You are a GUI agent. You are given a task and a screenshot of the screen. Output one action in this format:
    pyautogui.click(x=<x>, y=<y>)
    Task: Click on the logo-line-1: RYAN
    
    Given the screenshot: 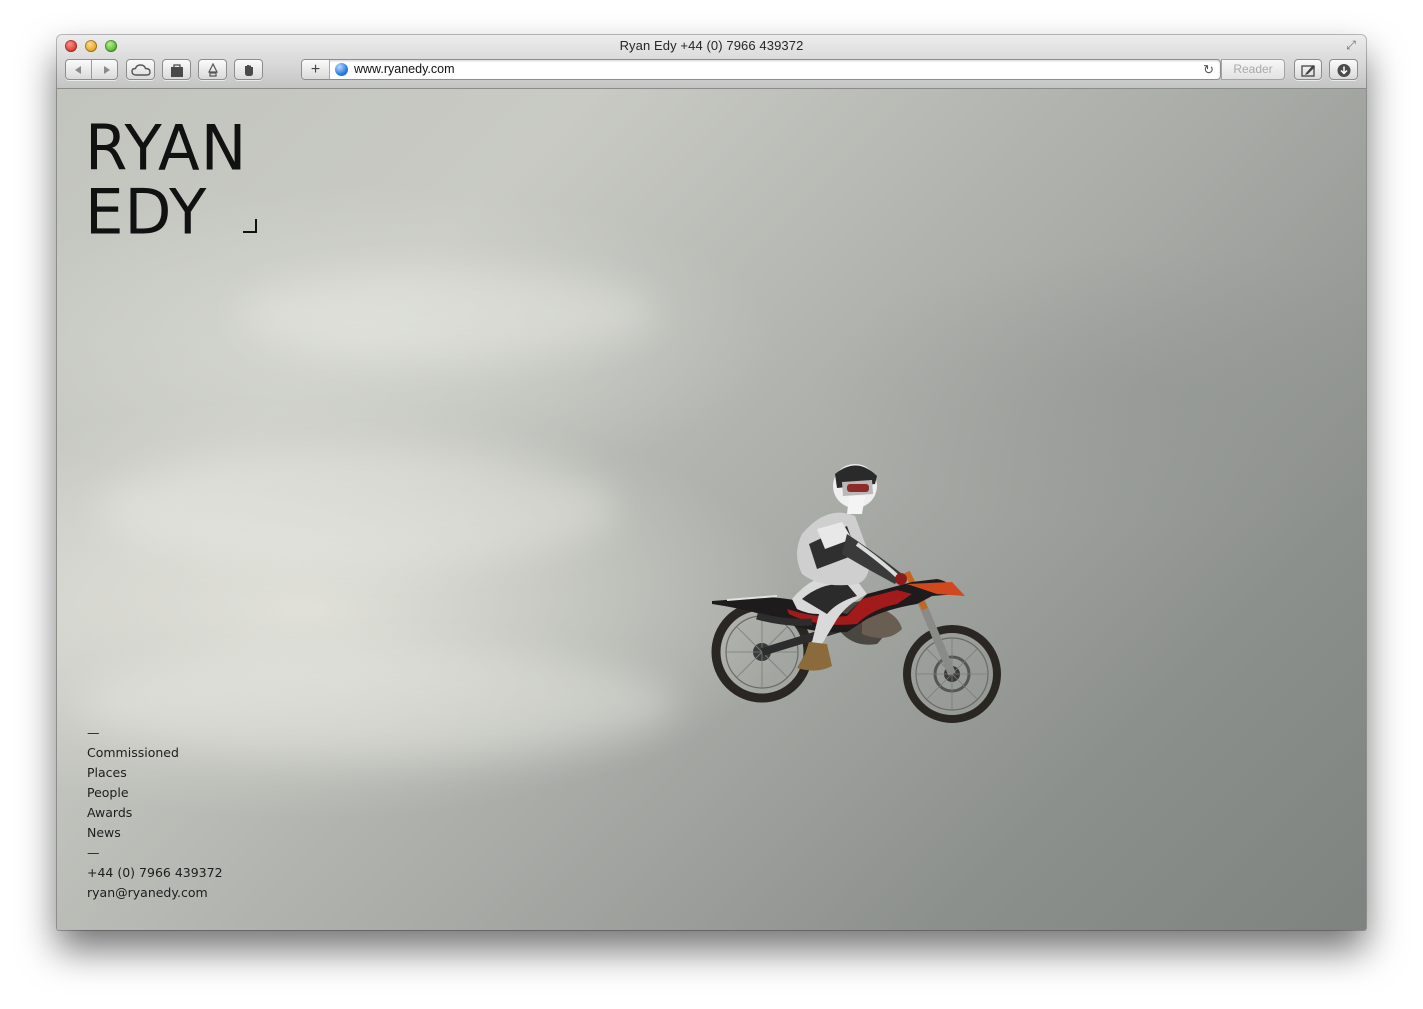 What is the action you would take?
    pyautogui.click(x=166, y=148)
    